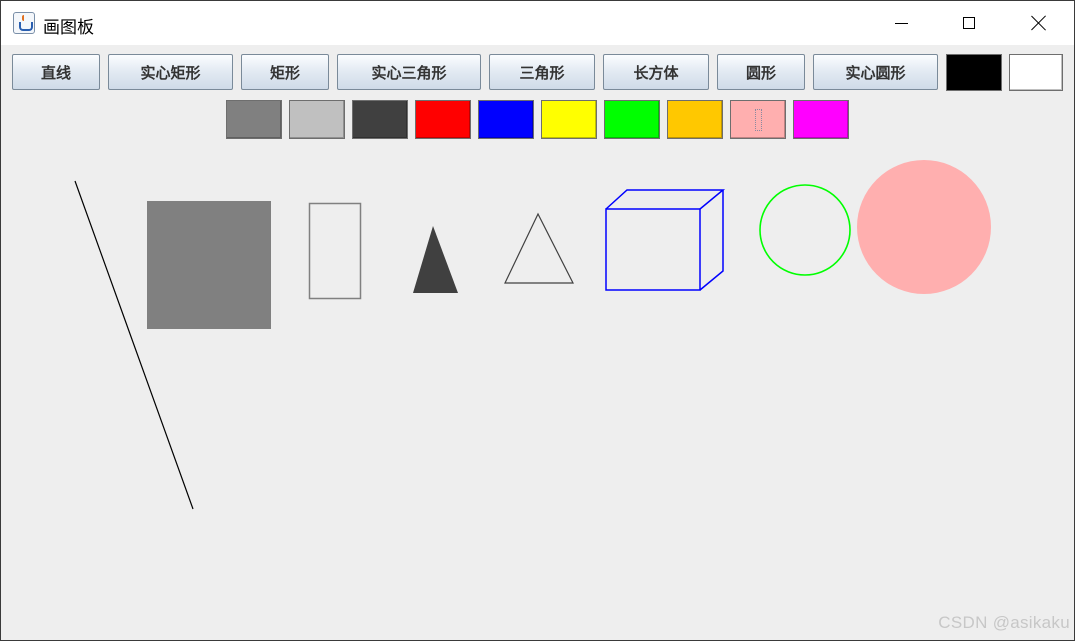 The image size is (1075, 641). Describe the element at coordinates (506, 119) in the screenshot. I see `color-button-blue` at that location.